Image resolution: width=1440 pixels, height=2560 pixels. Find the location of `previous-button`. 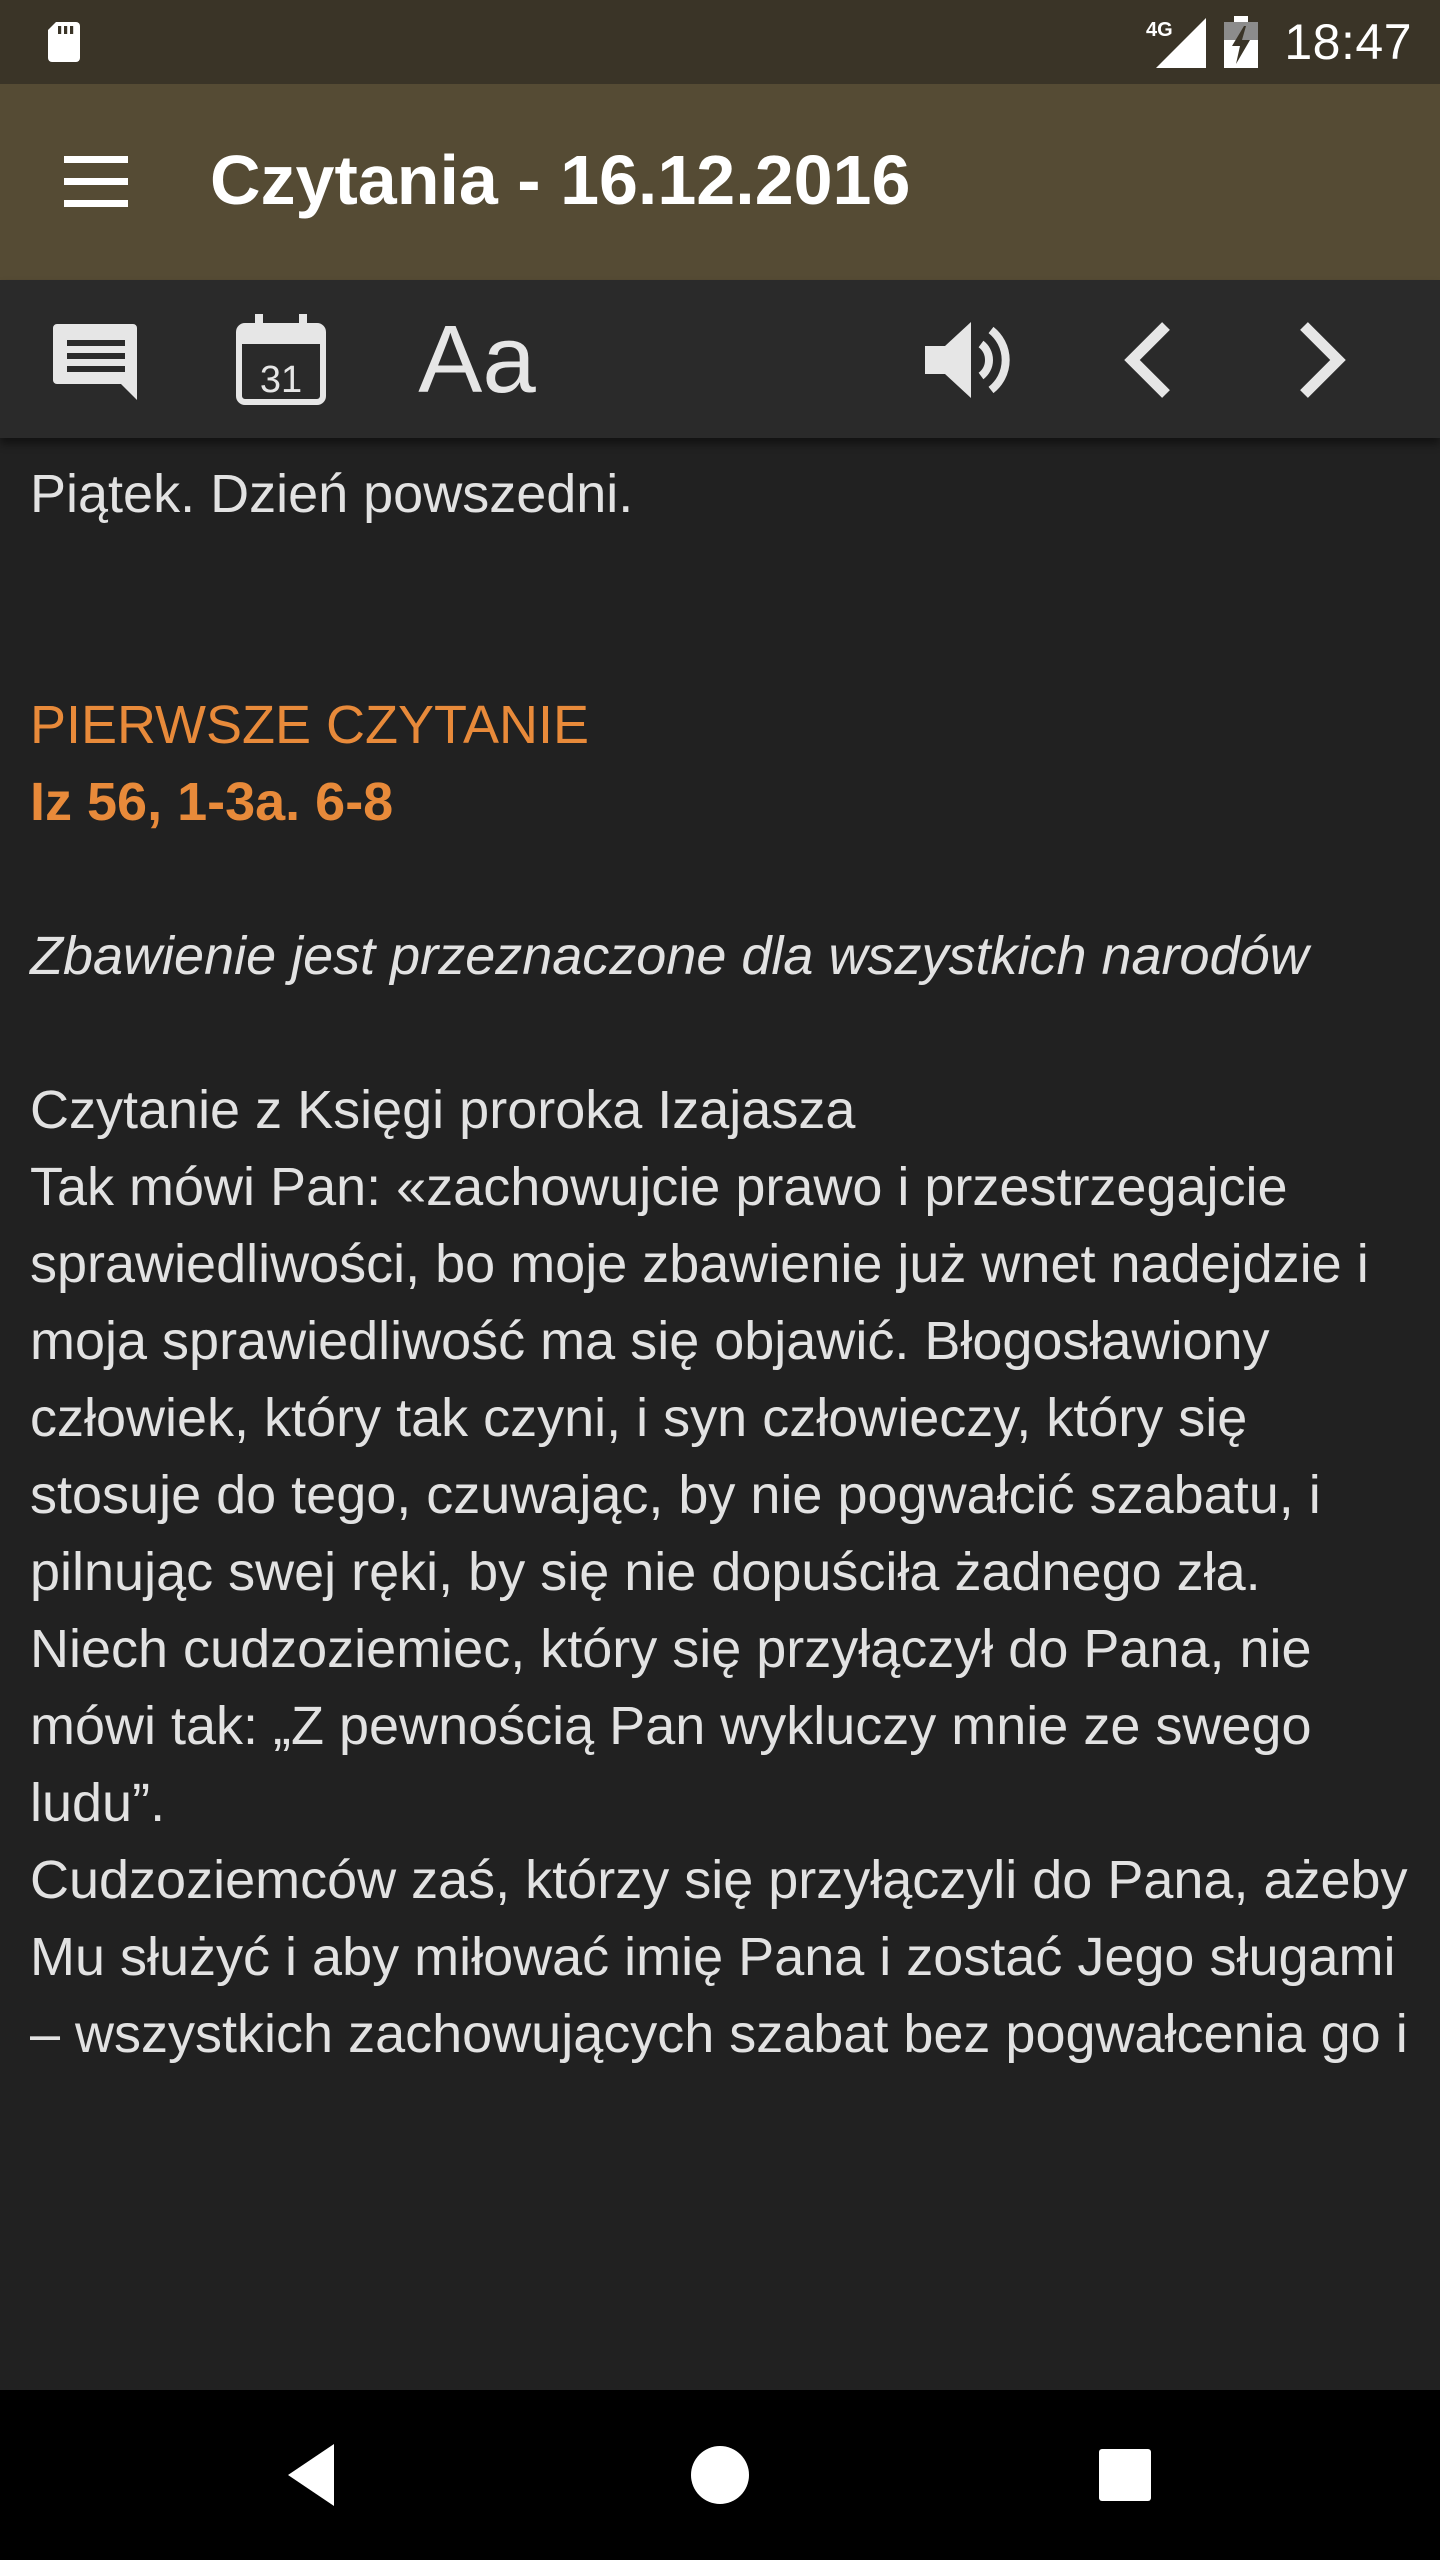

previous-button is located at coordinates (1150, 360).